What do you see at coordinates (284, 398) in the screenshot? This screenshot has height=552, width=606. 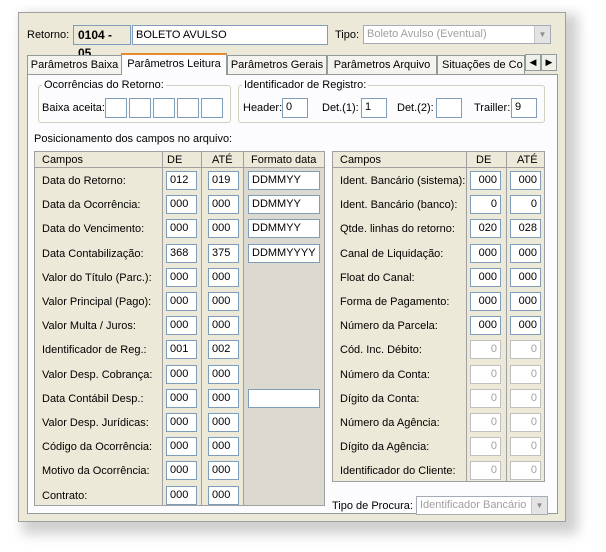 I see `left-row-formato-input` at bounding box center [284, 398].